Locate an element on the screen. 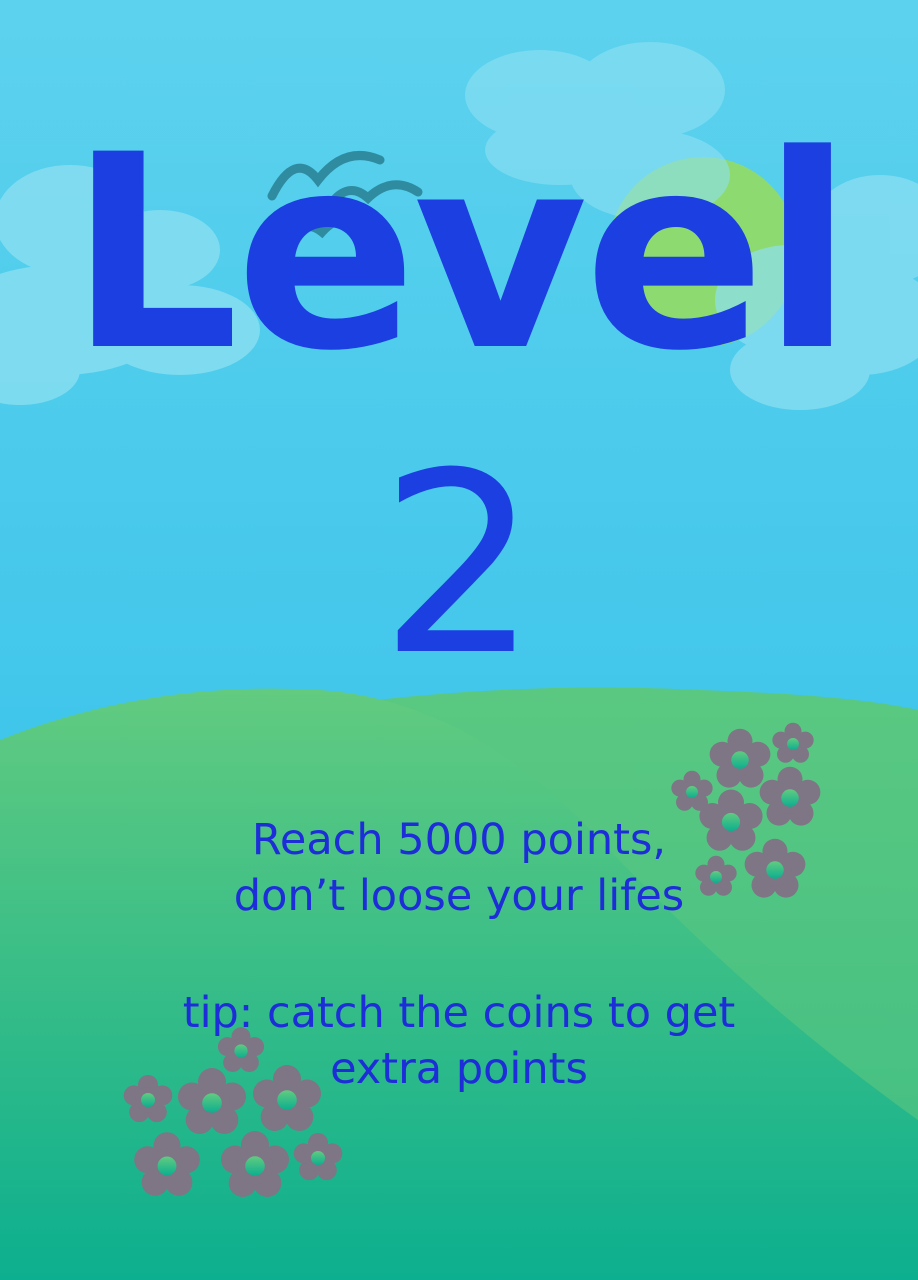  goal-text-line-2: don’t loose your lifes is located at coordinates (459, 896).